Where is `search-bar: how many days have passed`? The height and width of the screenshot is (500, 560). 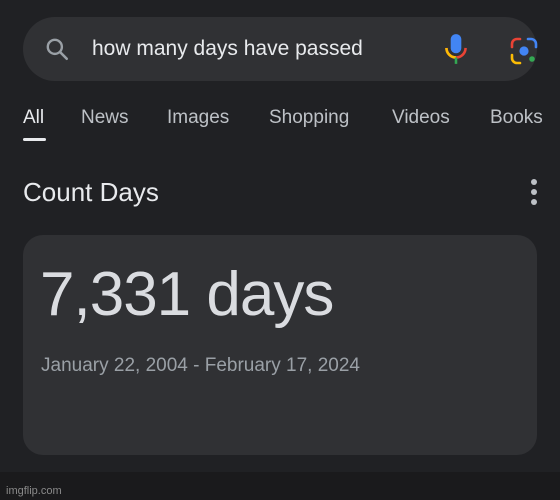
search-bar: how many days have passed is located at coordinates (281, 49).